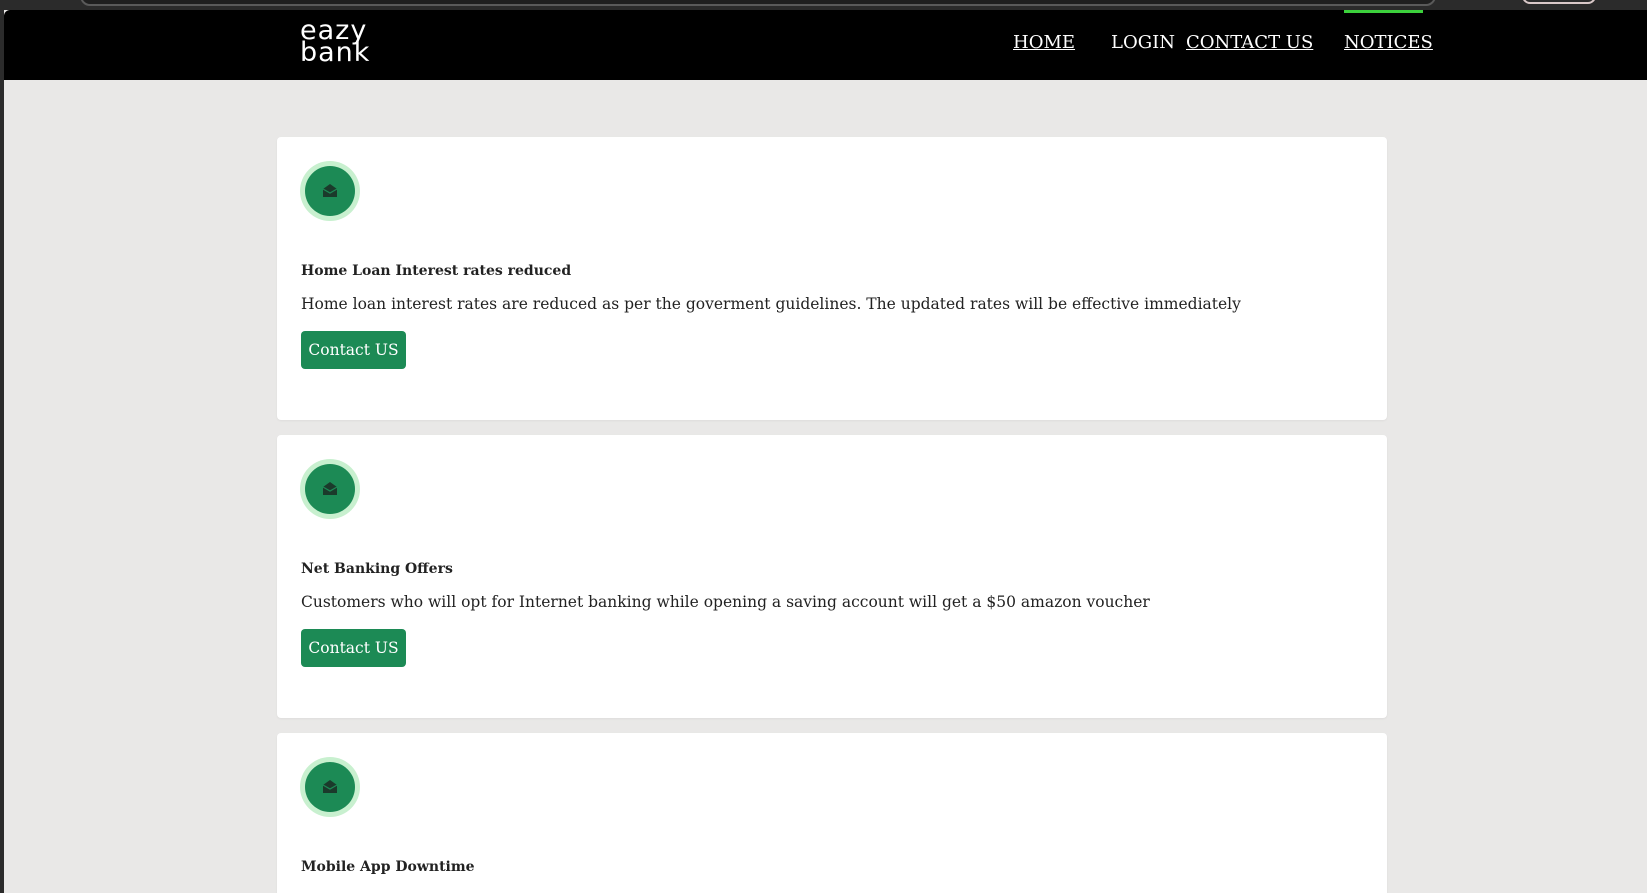 The image size is (1647, 893). Describe the element at coordinates (1383, 11) in the screenshot. I see `active-tab-indicator` at that location.